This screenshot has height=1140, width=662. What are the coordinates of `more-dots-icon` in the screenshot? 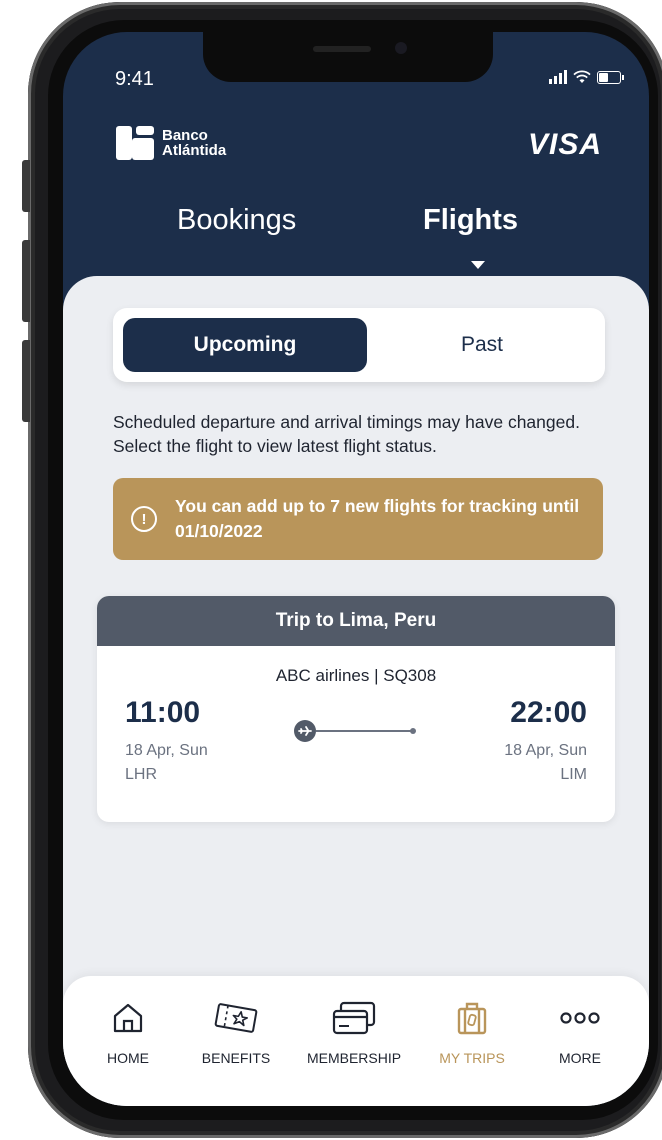 It's located at (580, 1018).